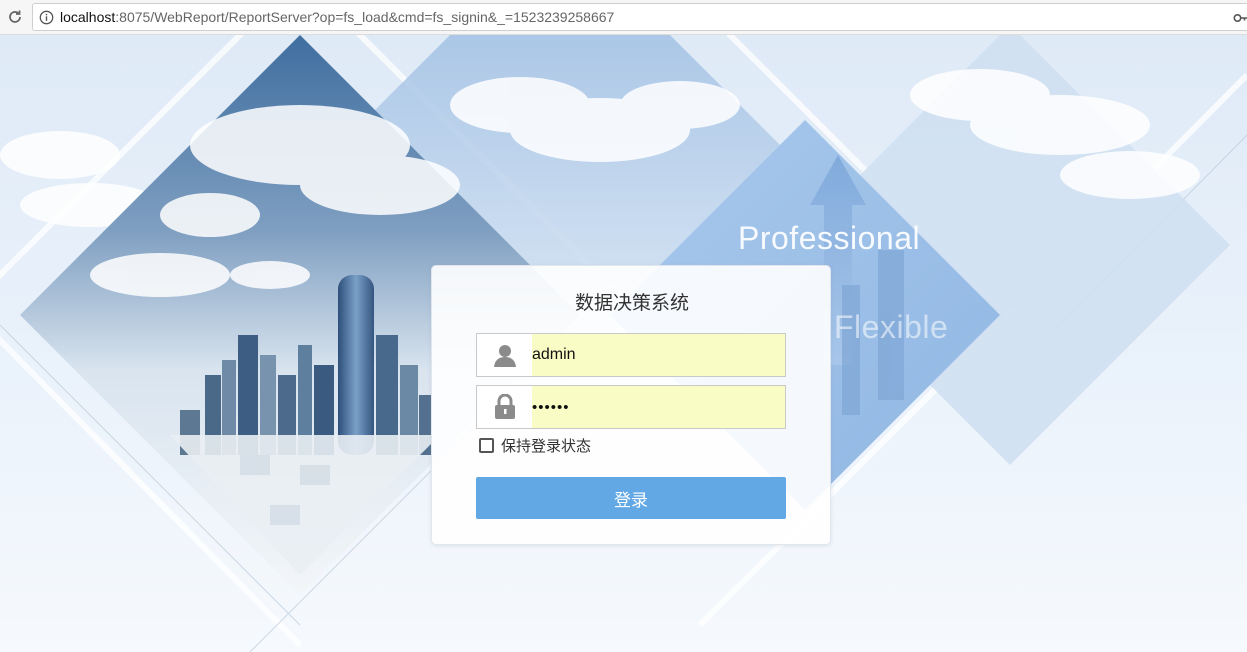 This screenshot has width=1247, height=652. I want to click on username-field, so click(631, 355).